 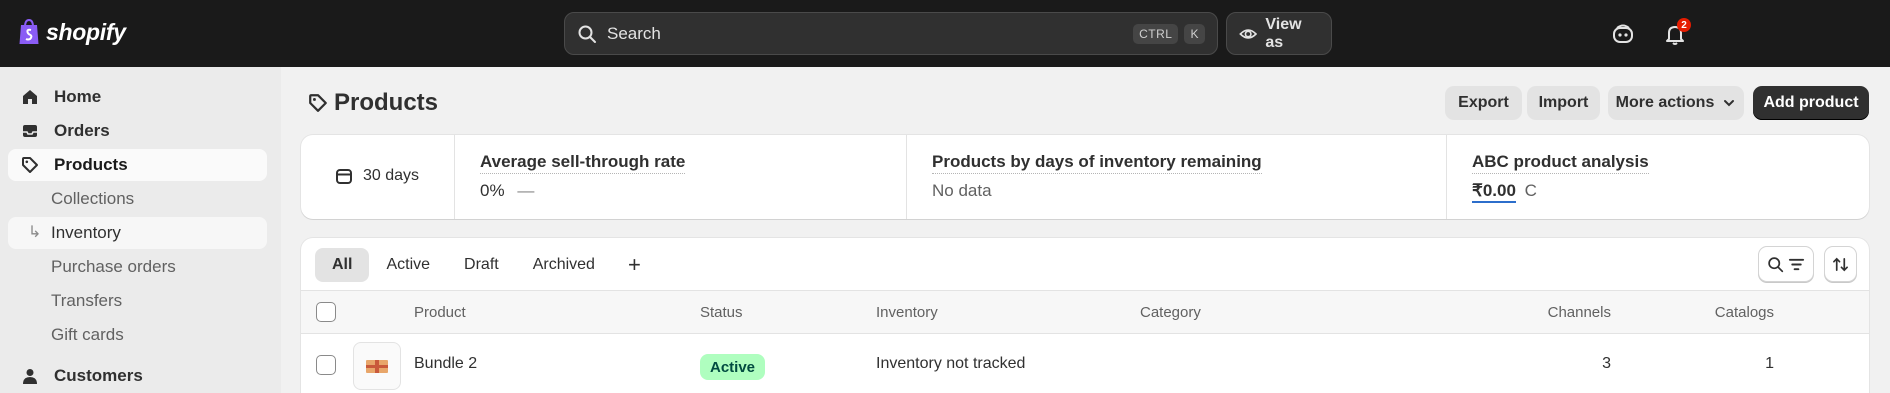 What do you see at coordinates (634, 33) in the screenshot?
I see `search-placeholder: Search` at bounding box center [634, 33].